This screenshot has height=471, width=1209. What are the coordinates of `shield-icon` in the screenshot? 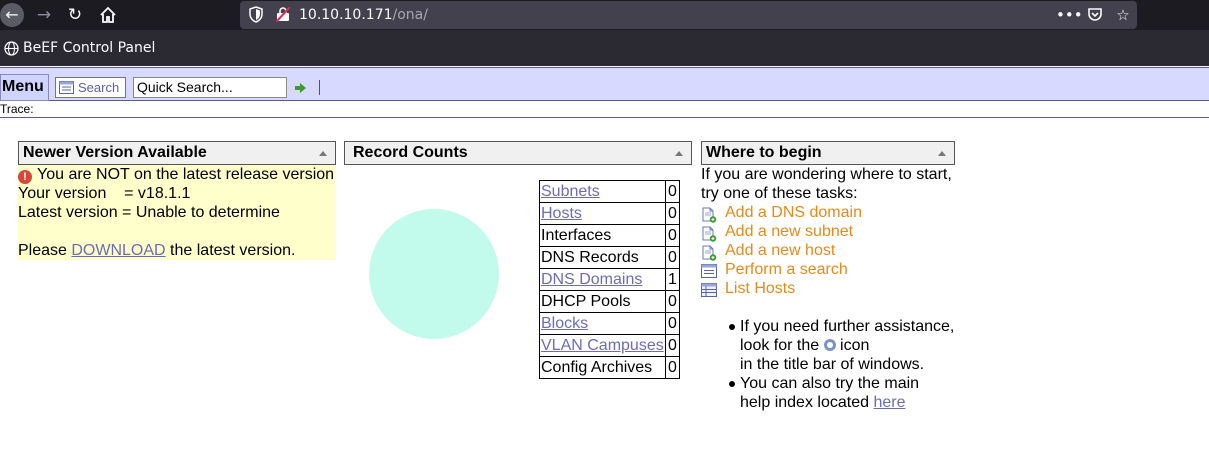 It's located at (256, 14).